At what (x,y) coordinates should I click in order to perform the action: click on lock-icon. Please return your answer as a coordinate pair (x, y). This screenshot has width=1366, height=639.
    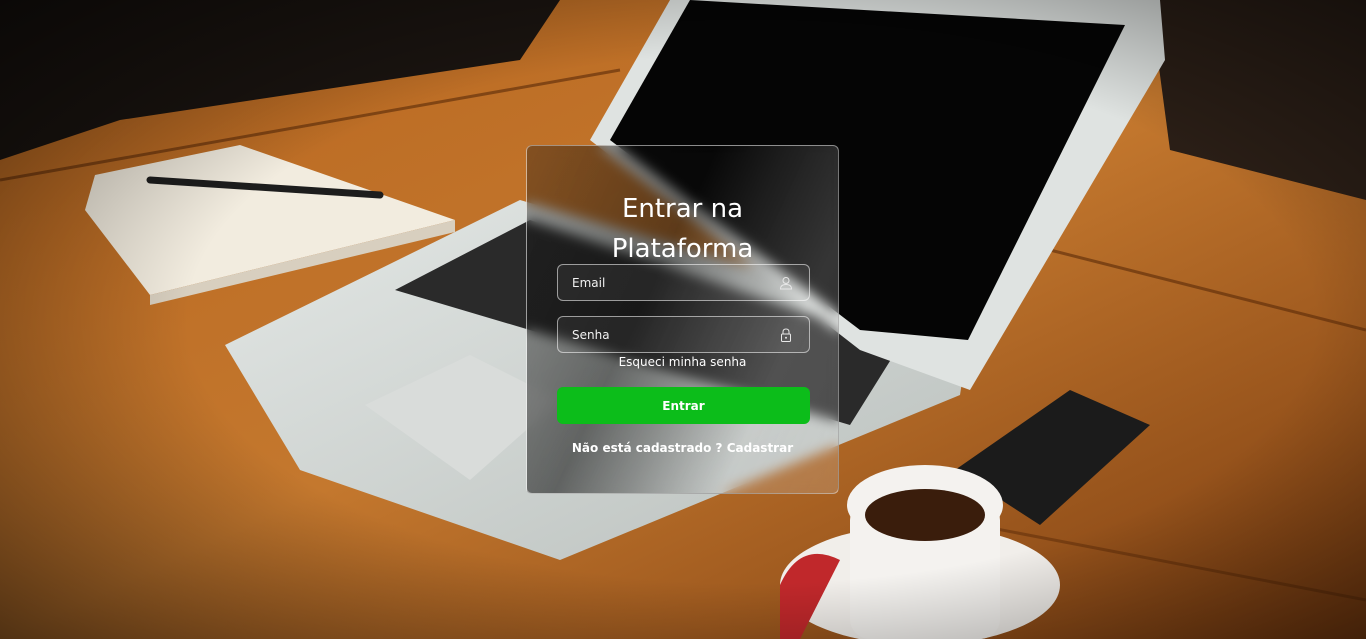
    Looking at the image, I should click on (786, 335).